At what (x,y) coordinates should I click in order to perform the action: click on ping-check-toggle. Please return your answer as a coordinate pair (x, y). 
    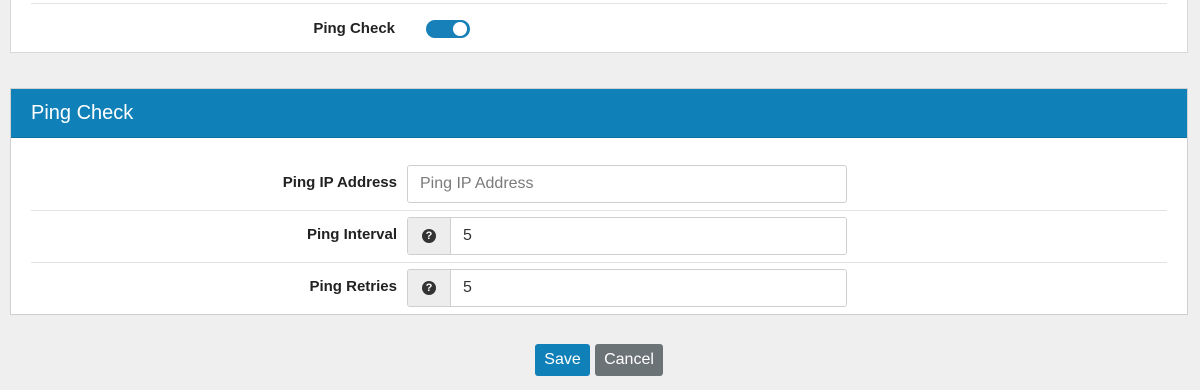
    Looking at the image, I should click on (448, 29).